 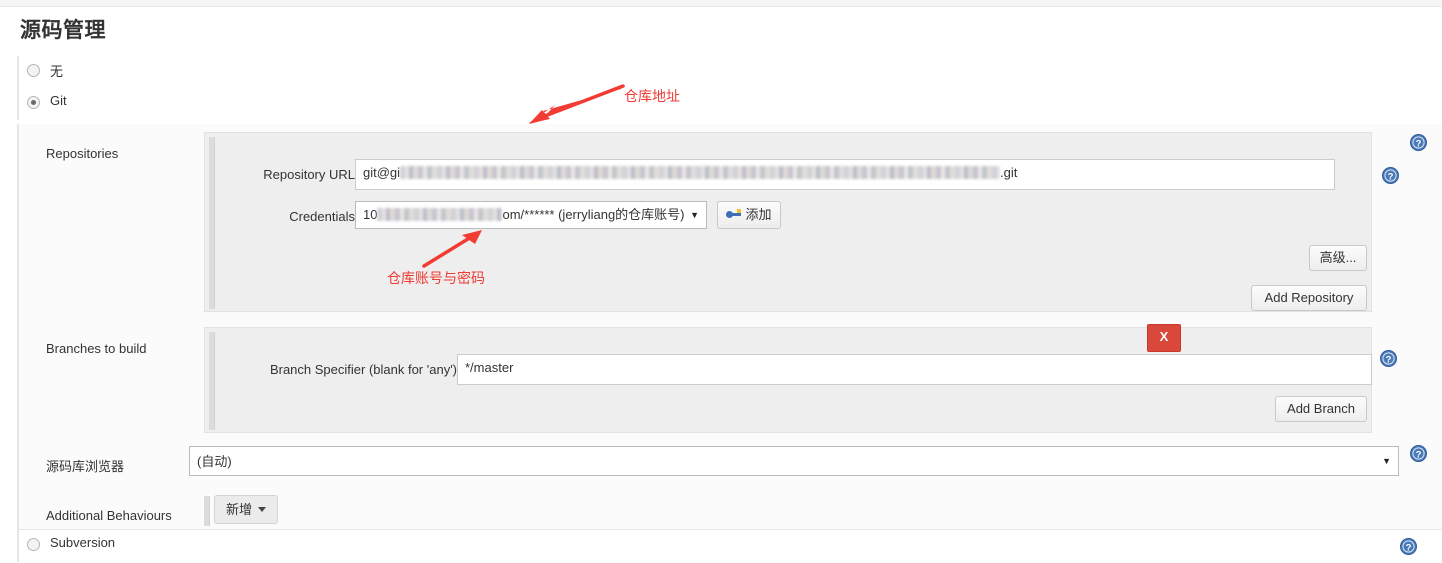 I want to click on repository-url-suffix: .git, so click(x=1009, y=172).